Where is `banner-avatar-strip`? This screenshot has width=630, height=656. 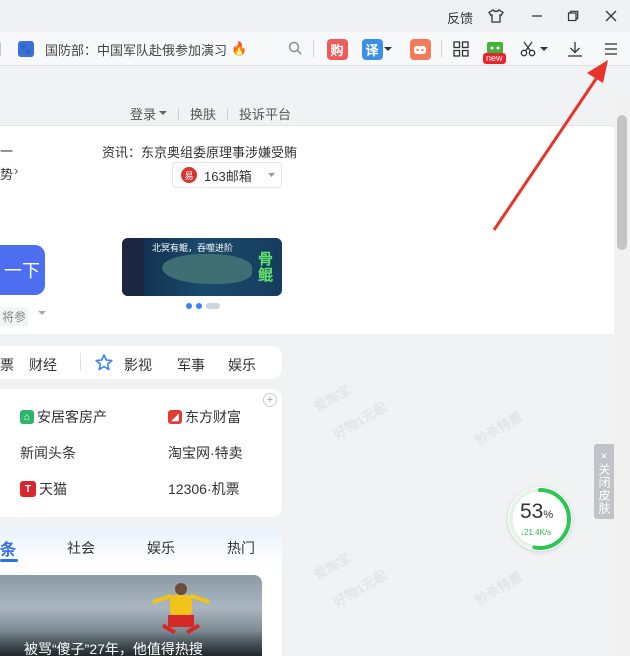
banner-avatar-strip is located at coordinates (133, 267).